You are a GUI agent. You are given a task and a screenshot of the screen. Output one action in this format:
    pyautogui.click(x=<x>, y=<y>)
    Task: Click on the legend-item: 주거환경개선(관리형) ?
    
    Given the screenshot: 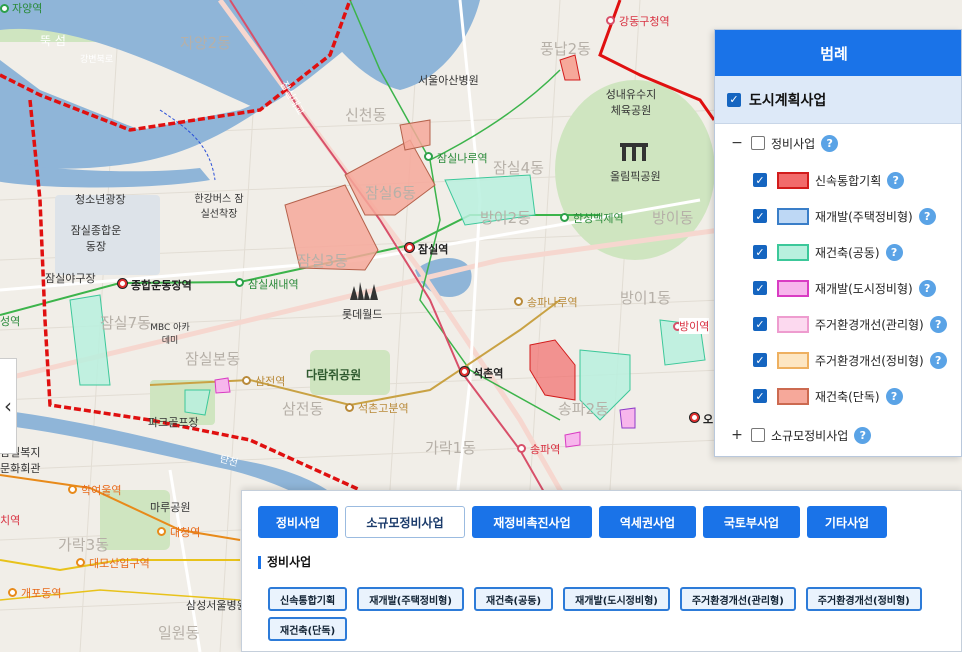 What is the action you would take?
    pyautogui.click(x=838, y=324)
    